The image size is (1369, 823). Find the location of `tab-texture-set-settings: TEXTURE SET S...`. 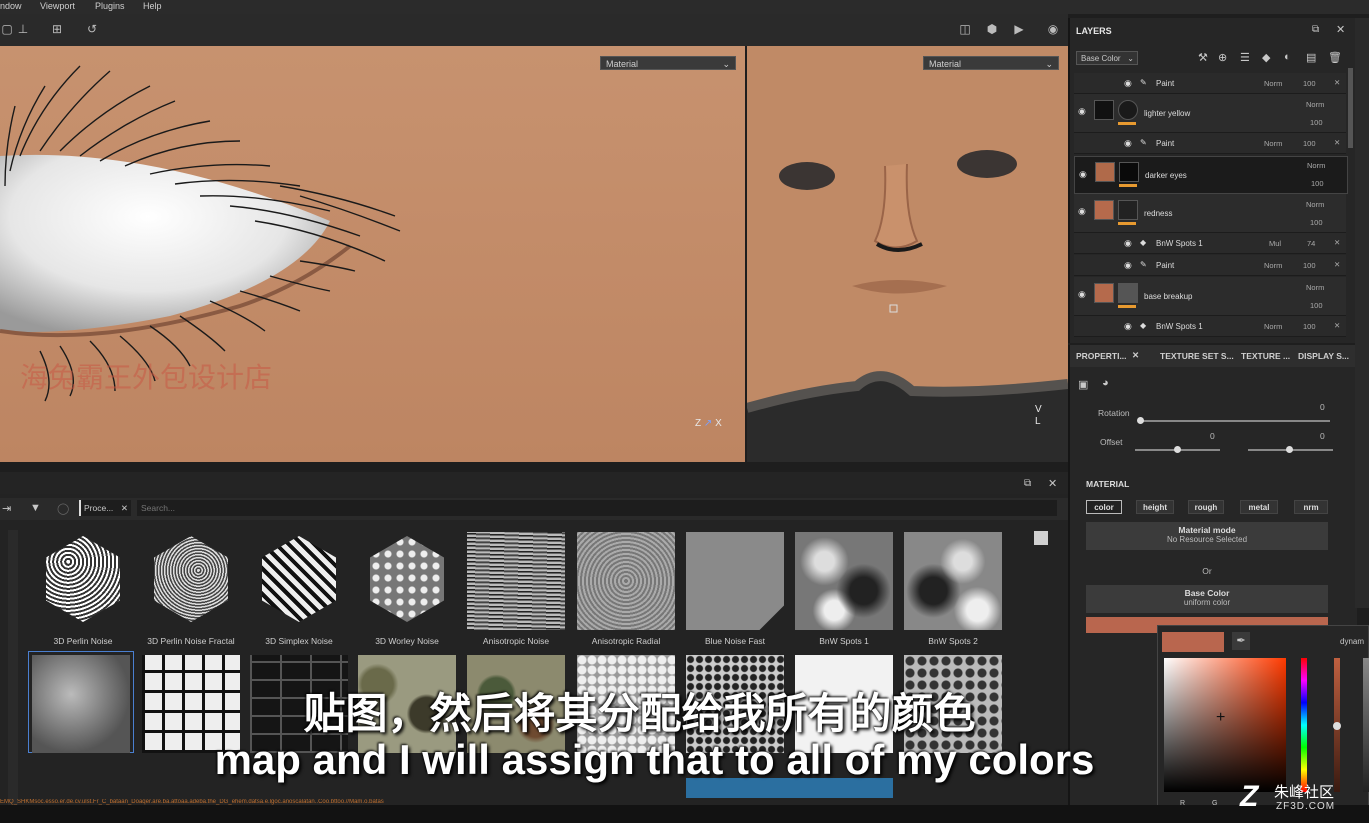

tab-texture-set-settings: TEXTURE SET S... is located at coordinates (1197, 356).